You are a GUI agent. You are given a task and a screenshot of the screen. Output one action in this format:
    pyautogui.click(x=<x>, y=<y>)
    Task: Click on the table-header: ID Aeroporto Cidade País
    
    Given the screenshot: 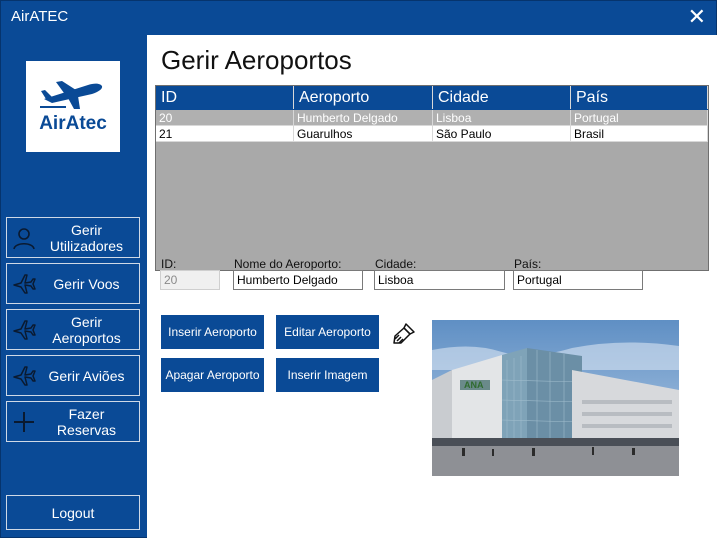 What is the action you would take?
    pyautogui.click(x=432, y=98)
    